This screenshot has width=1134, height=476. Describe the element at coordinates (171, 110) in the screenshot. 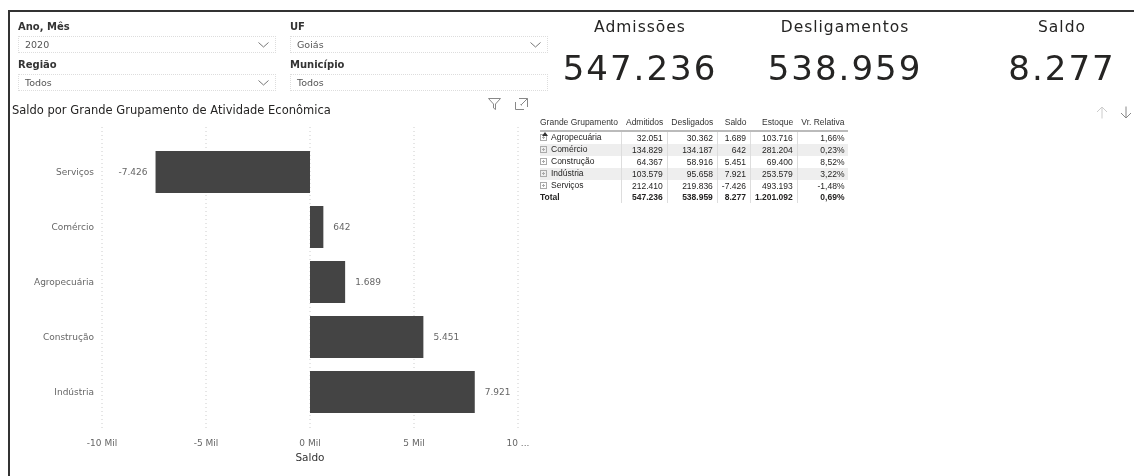

I see `chart-title: Saldo por Grande Grupamento de Atividade Econômica` at that location.